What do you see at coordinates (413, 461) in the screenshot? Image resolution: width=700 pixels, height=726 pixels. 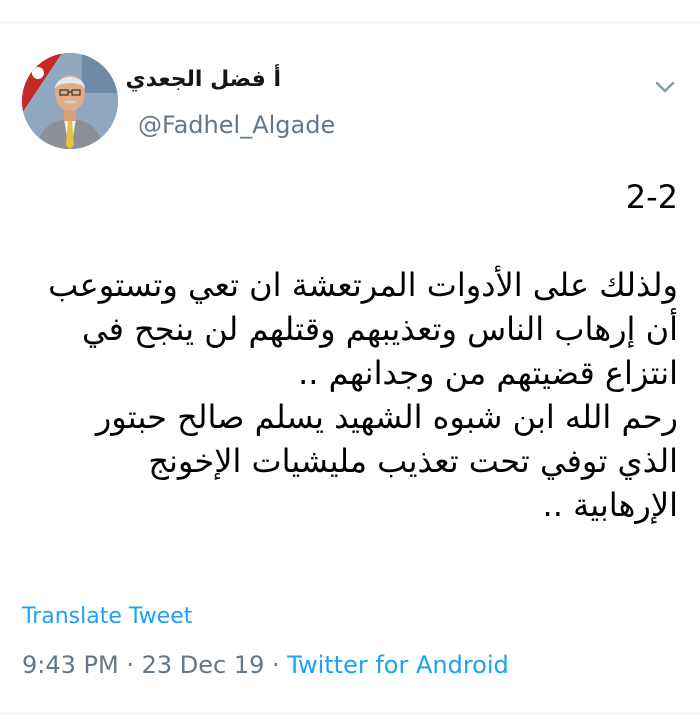 I see `tweet-line: الذي توفي تحت تعذيب مليشيات الإخونج` at bounding box center [413, 461].